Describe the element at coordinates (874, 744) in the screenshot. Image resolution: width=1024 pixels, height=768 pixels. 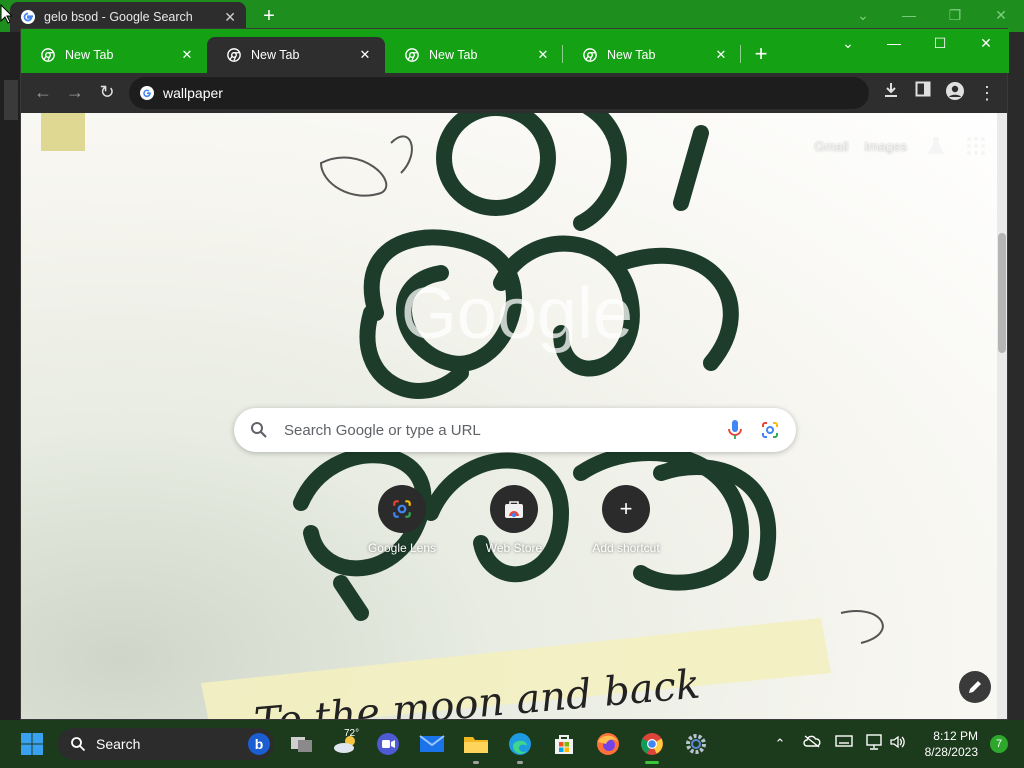
I see `network-icon` at that location.